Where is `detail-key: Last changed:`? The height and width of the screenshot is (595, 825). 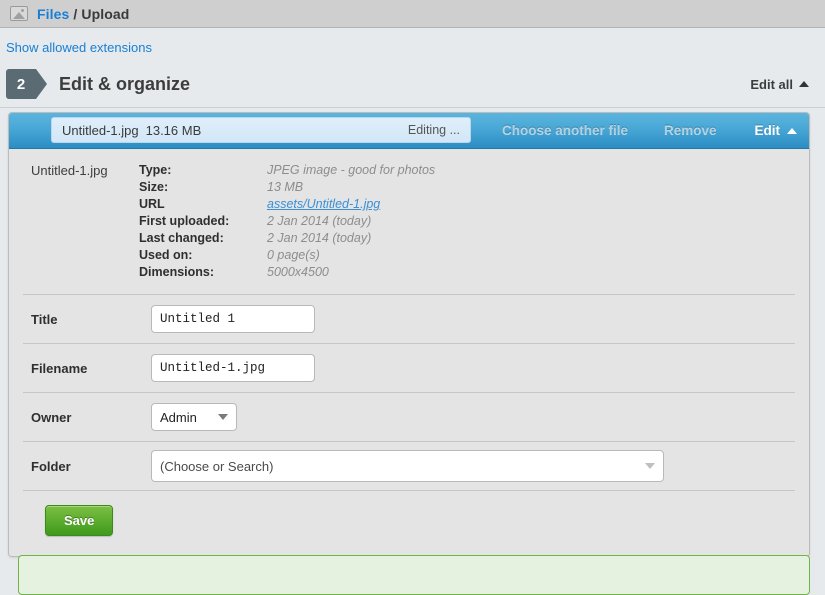
detail-key: Last changed: is located at coordinates (181, 238).